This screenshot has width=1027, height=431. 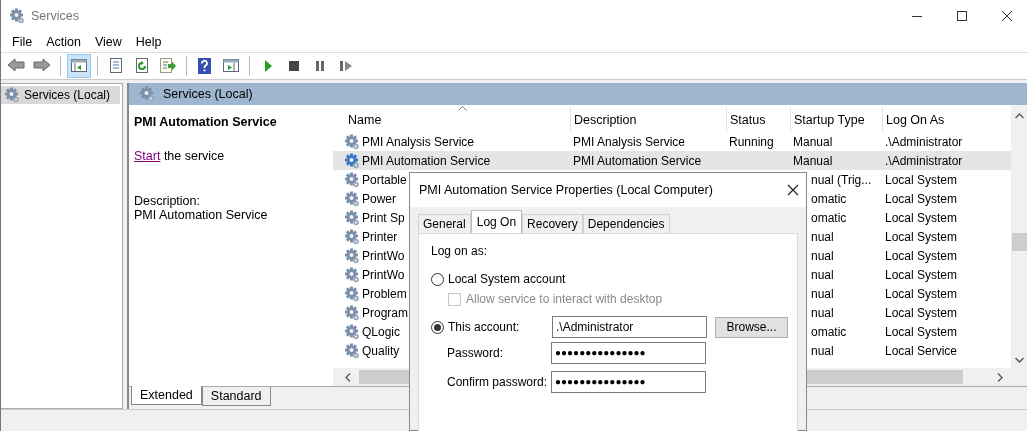 I want to click on option-label: Allow service to interact with desktop, so click(x=564, y=299).